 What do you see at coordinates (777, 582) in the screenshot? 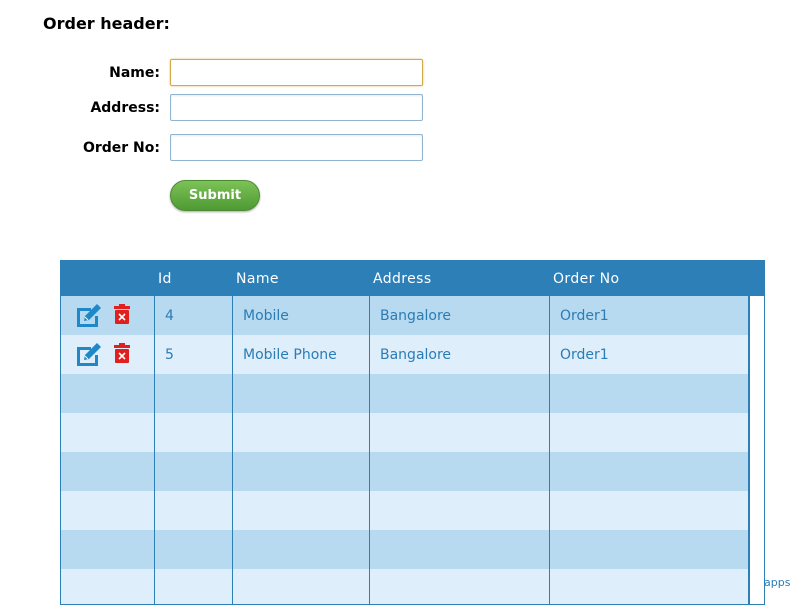
I see `apps-link: apps` at bounding box center [777, 582].